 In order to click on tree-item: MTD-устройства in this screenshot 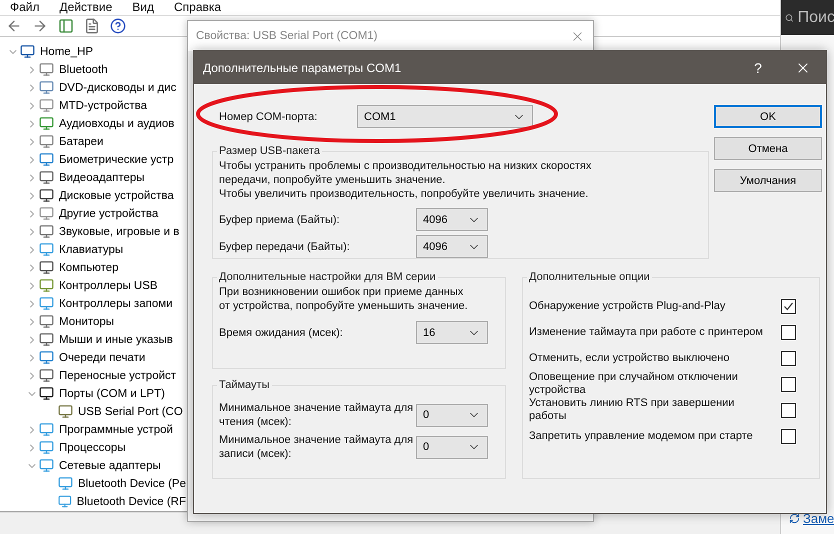, I will do `click(103, 106)`.